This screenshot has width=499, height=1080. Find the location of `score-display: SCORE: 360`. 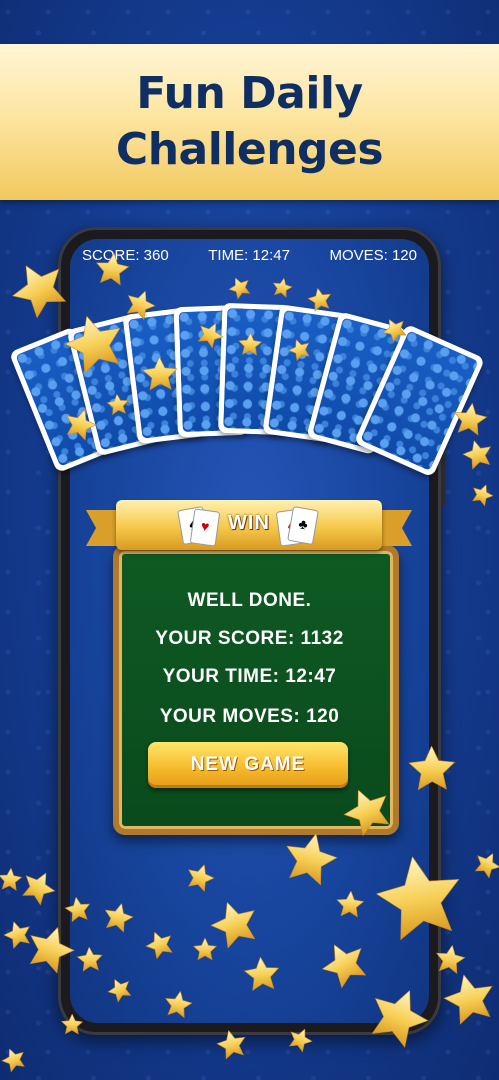

score-display: SCORE: 360 is located at coordinates (125, 255).